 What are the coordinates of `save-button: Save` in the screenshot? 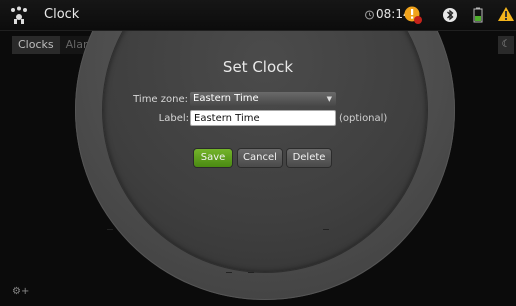 It's located at (213, 158).